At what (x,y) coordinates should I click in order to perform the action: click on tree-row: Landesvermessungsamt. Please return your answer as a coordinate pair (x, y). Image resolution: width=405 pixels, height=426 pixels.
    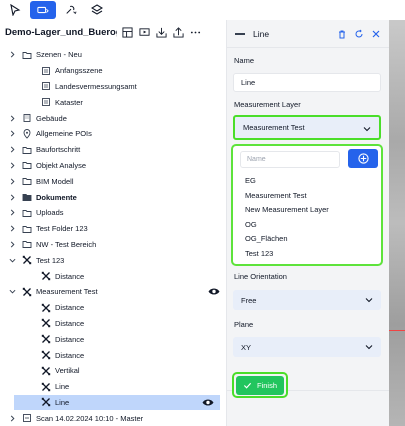
    Looking at the image, I should click on (113, 87).